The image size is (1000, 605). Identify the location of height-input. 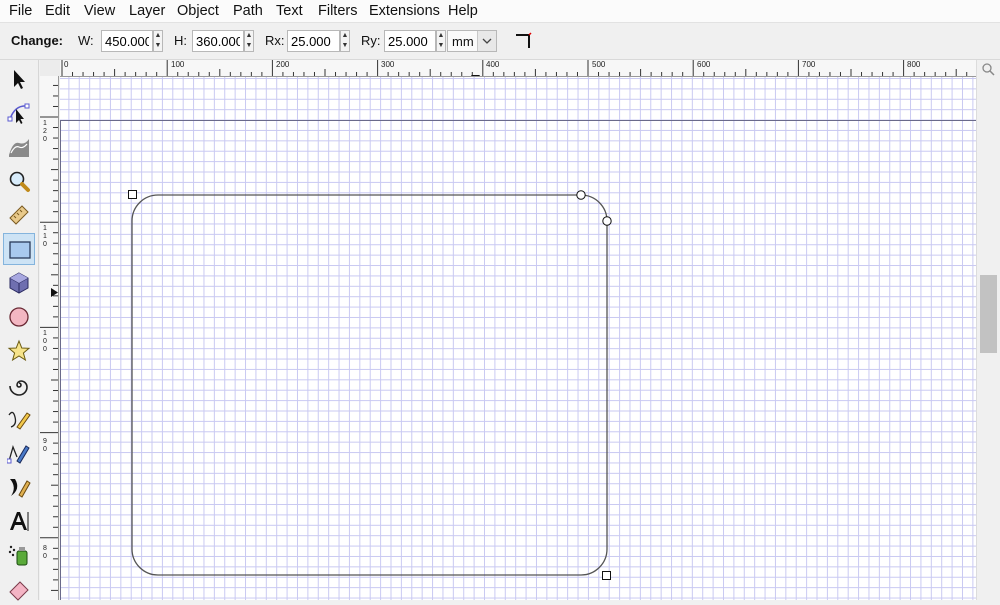
(218, 41).